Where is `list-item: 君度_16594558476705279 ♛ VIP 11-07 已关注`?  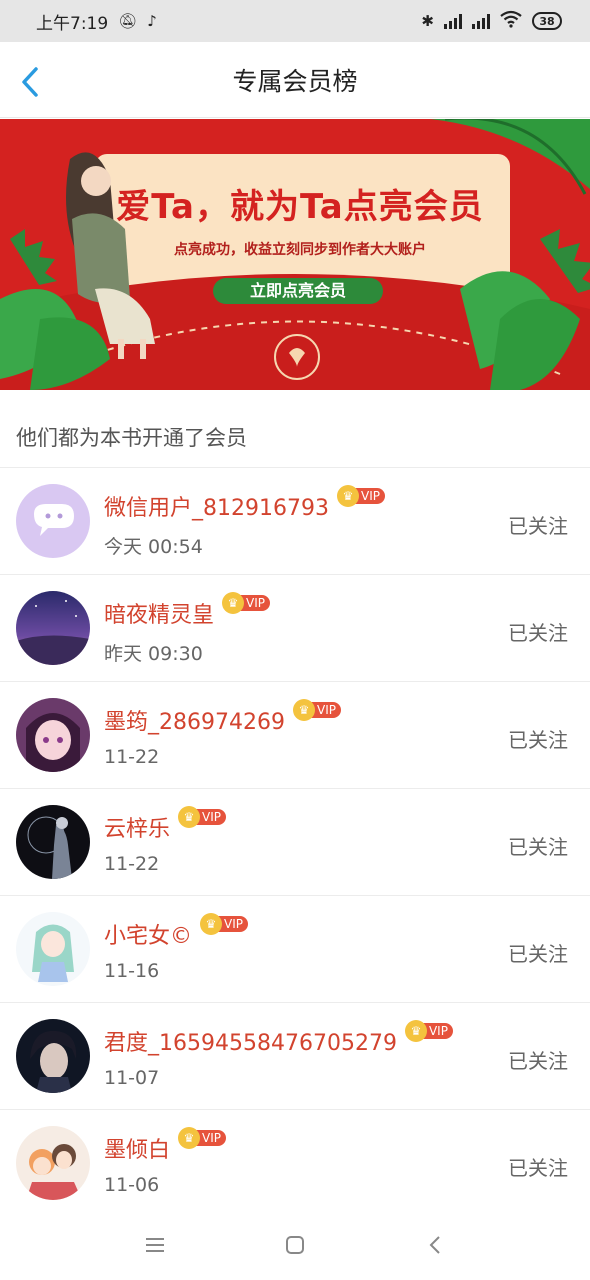
list-item: 君度_16594558476705279 ♛ VIP 11-07 已关注 is located at coordinates (295, 1056).